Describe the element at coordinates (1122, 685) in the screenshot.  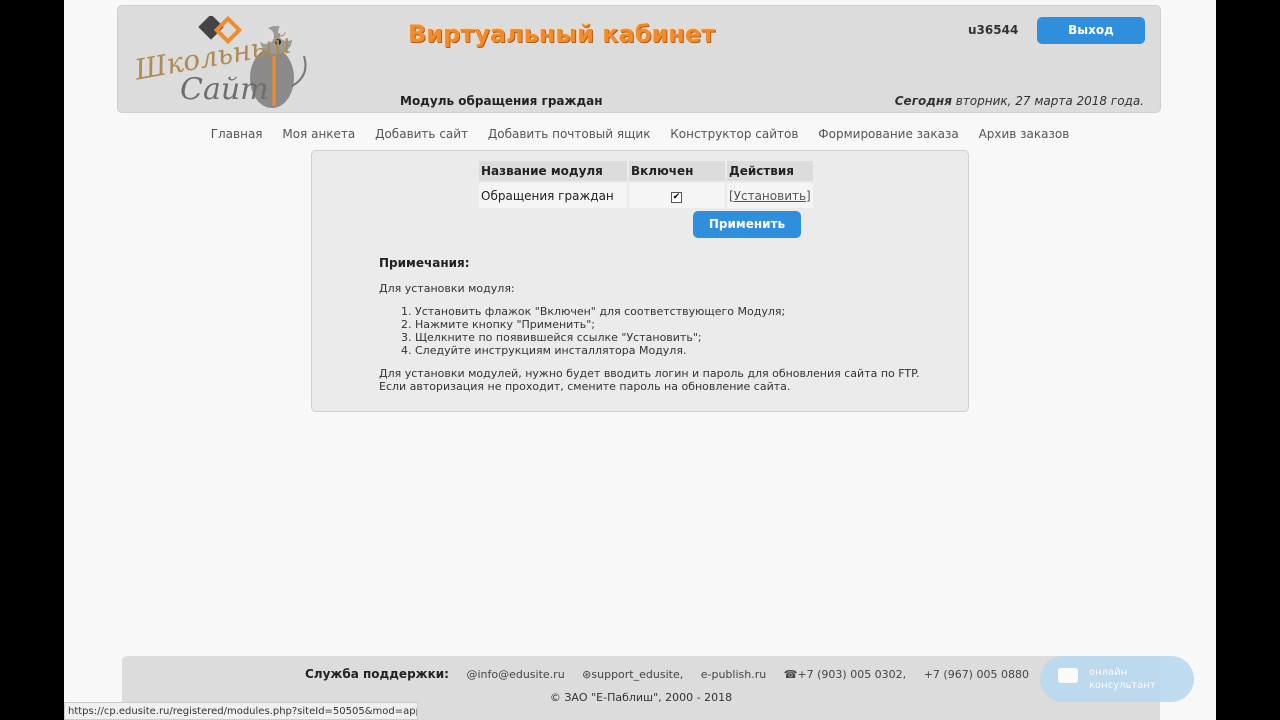
I see `chat-label-line2: консультант` at that location.